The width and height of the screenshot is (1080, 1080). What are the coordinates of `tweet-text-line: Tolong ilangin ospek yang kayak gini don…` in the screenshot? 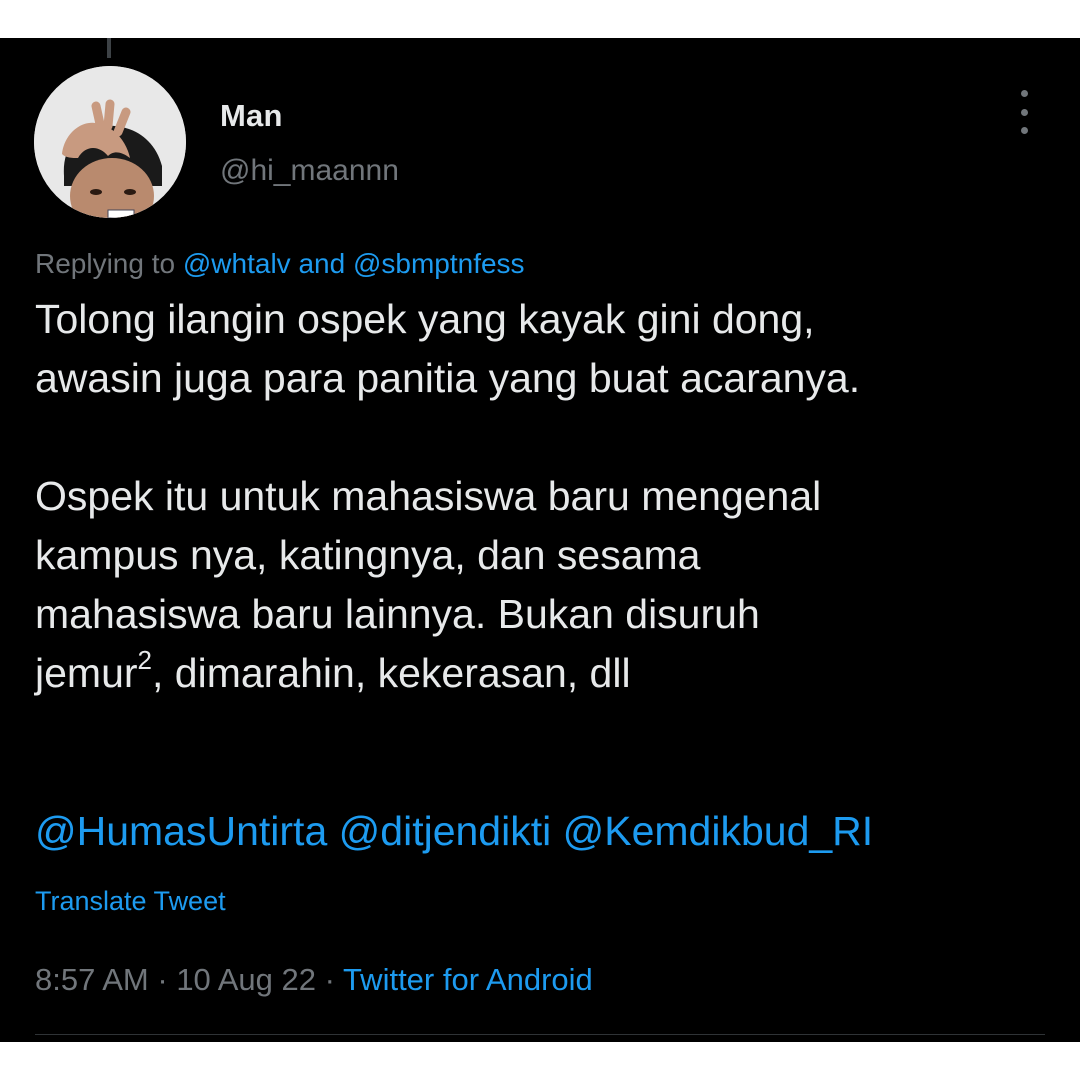 It's located at (425, 319).